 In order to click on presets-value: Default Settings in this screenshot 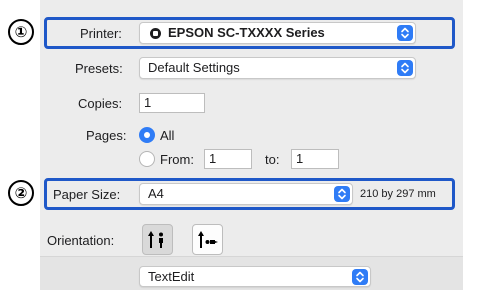, I will do `click(194, 67)`.